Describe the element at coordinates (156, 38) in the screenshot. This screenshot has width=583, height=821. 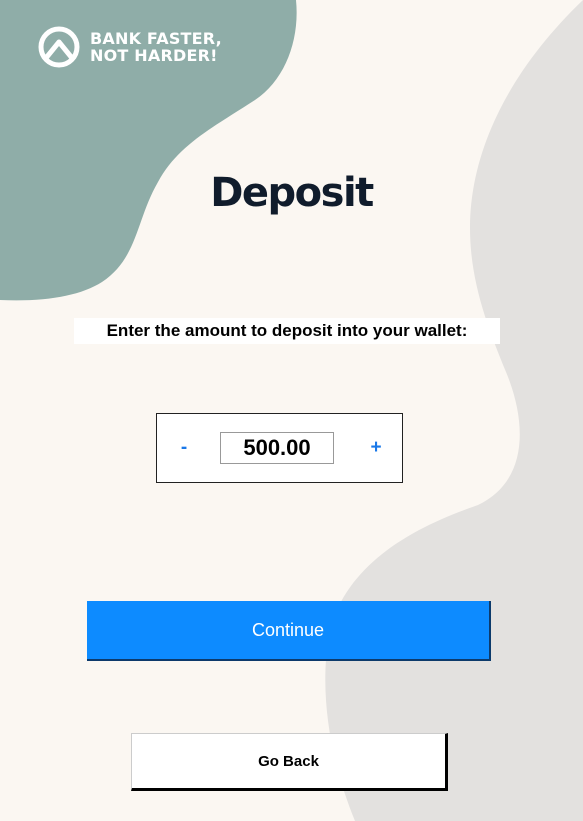
I see `brand-line-1: BANK FASTER,` at that location.